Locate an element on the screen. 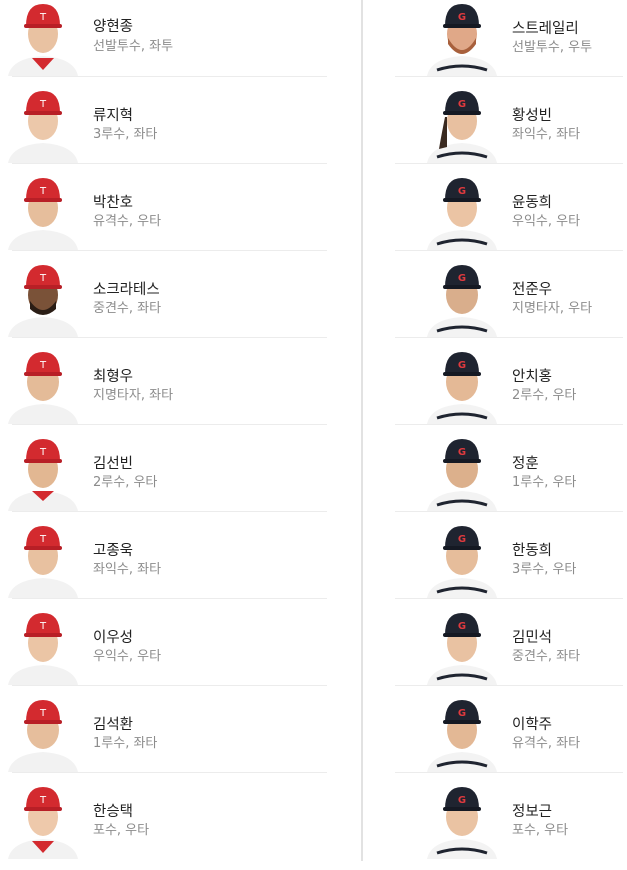 This screenshot has width=627, height=870. player-name: 한동희 is located at coordinates (532, 551).